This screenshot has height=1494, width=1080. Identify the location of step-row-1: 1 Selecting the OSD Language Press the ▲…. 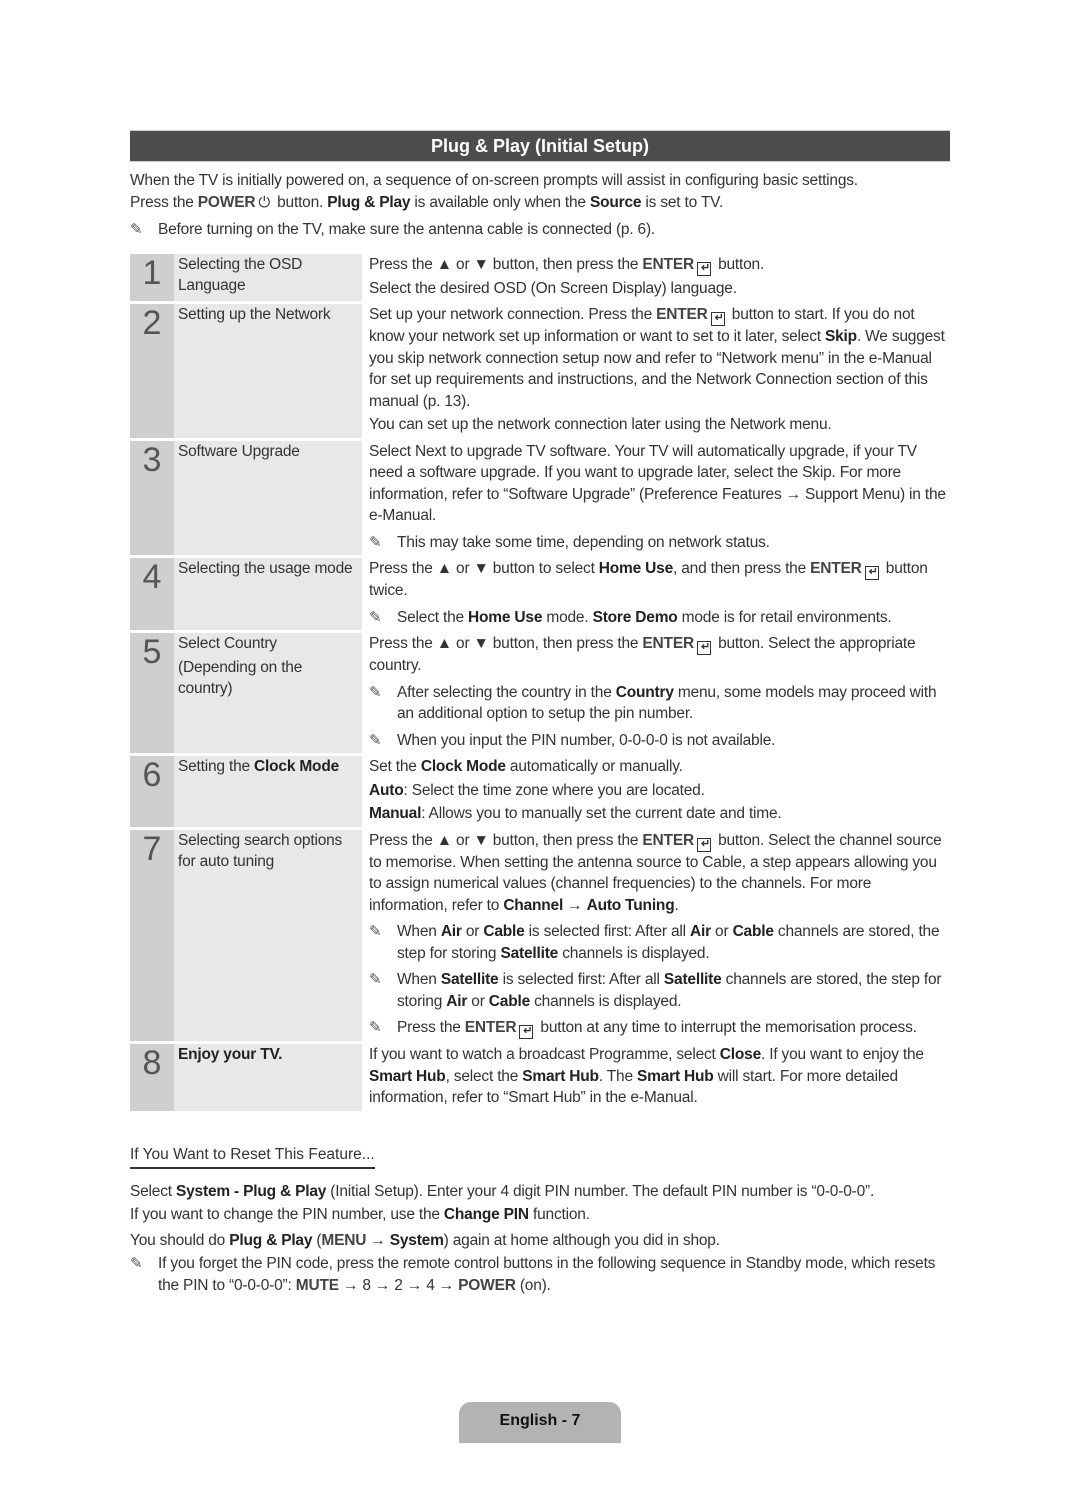
(540, 277).